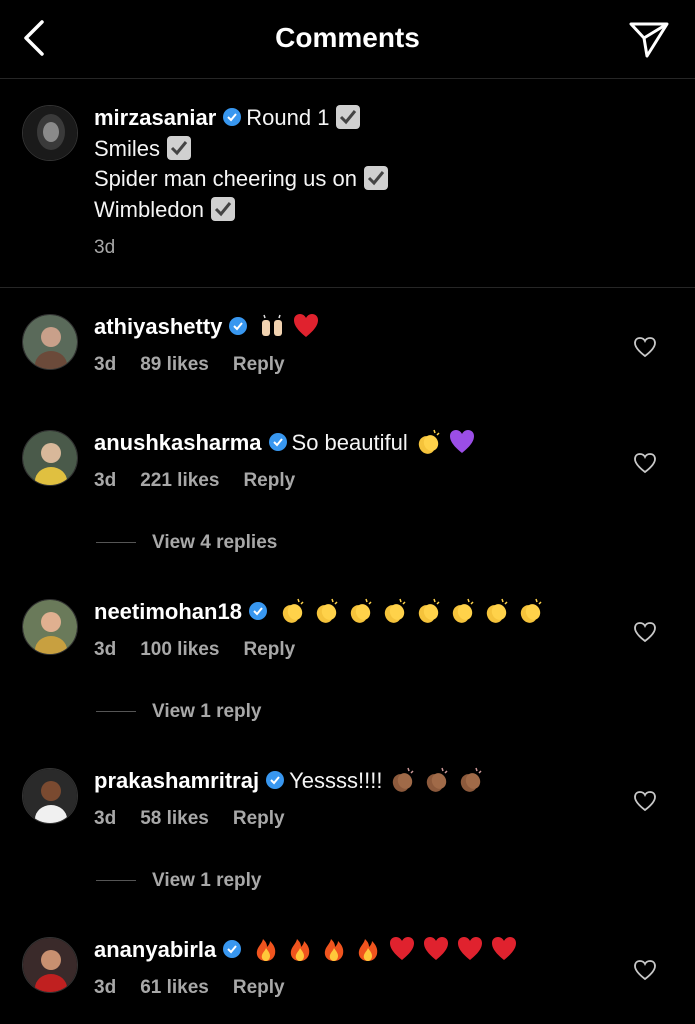  I want to click on comment-text: neetimohan18, so click(319, 611).